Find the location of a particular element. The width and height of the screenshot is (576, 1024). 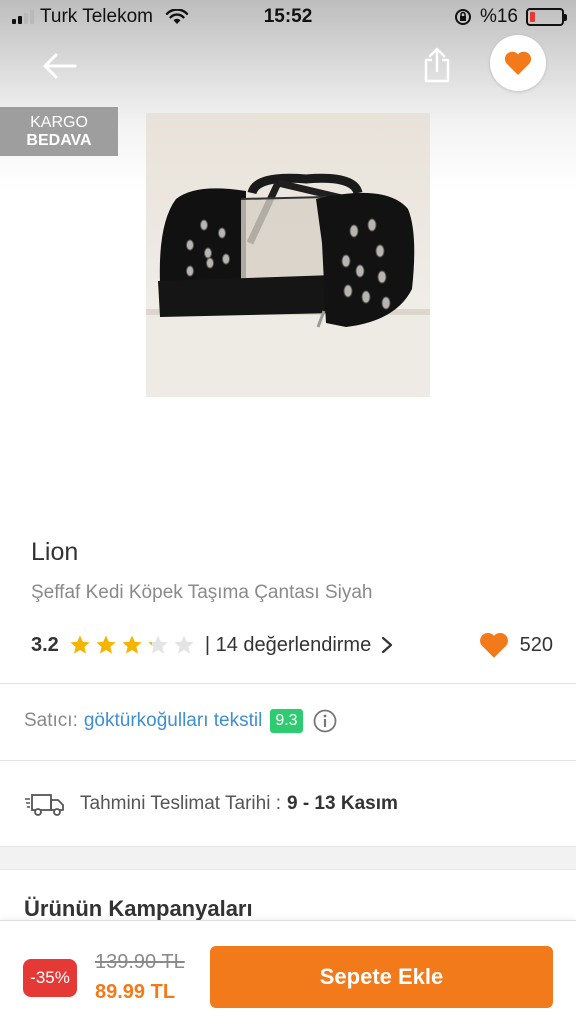

share-button is located at coordinates (437, 65).